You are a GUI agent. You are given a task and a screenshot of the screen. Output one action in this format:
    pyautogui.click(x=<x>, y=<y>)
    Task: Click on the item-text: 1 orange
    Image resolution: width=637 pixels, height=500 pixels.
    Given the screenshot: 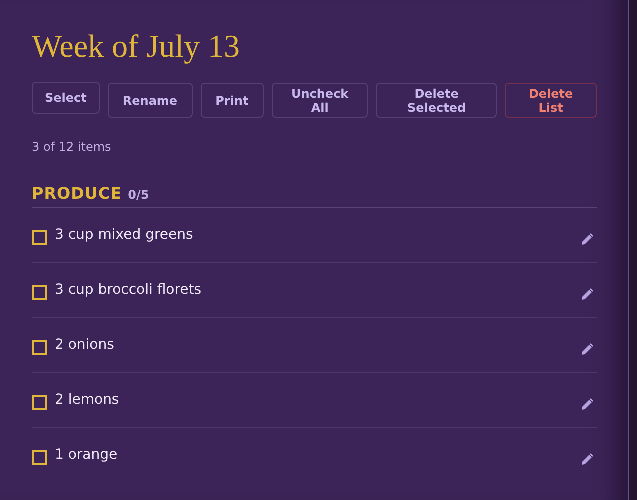 What is the action you would take?
    pyautogui.click(x=87, y=455)
    